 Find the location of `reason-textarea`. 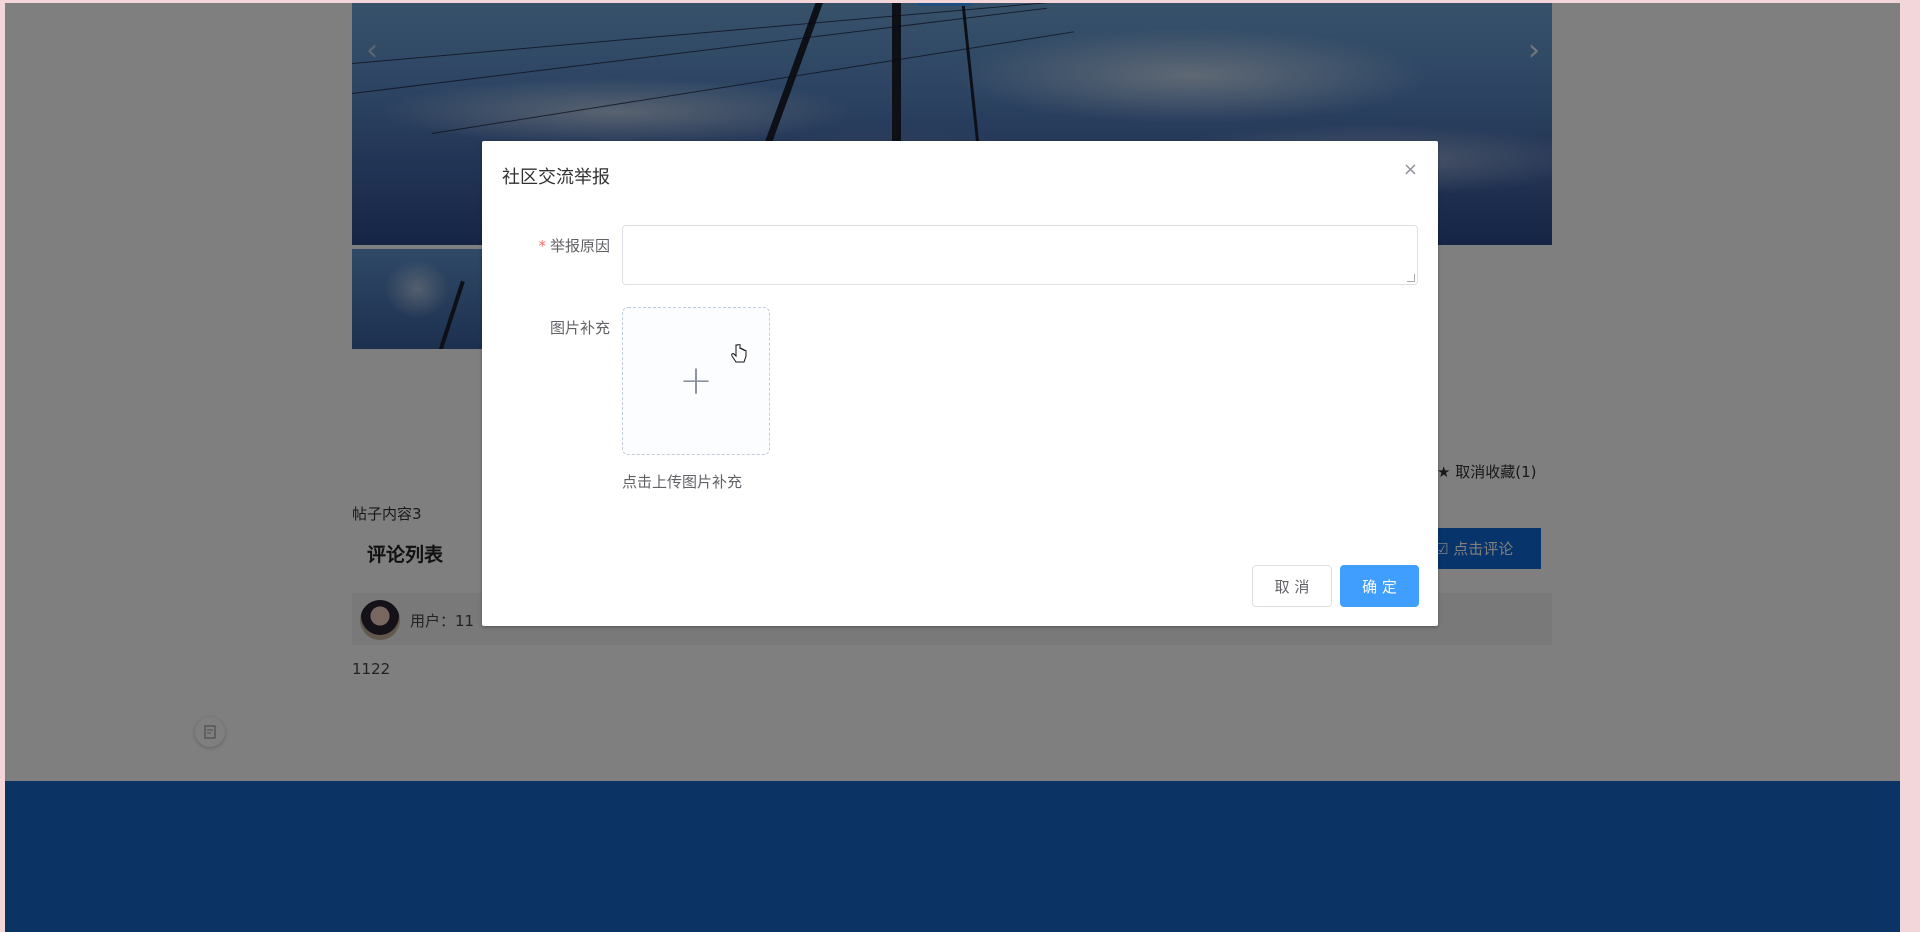

reason-textarea is located at coordinates (1020, 255).